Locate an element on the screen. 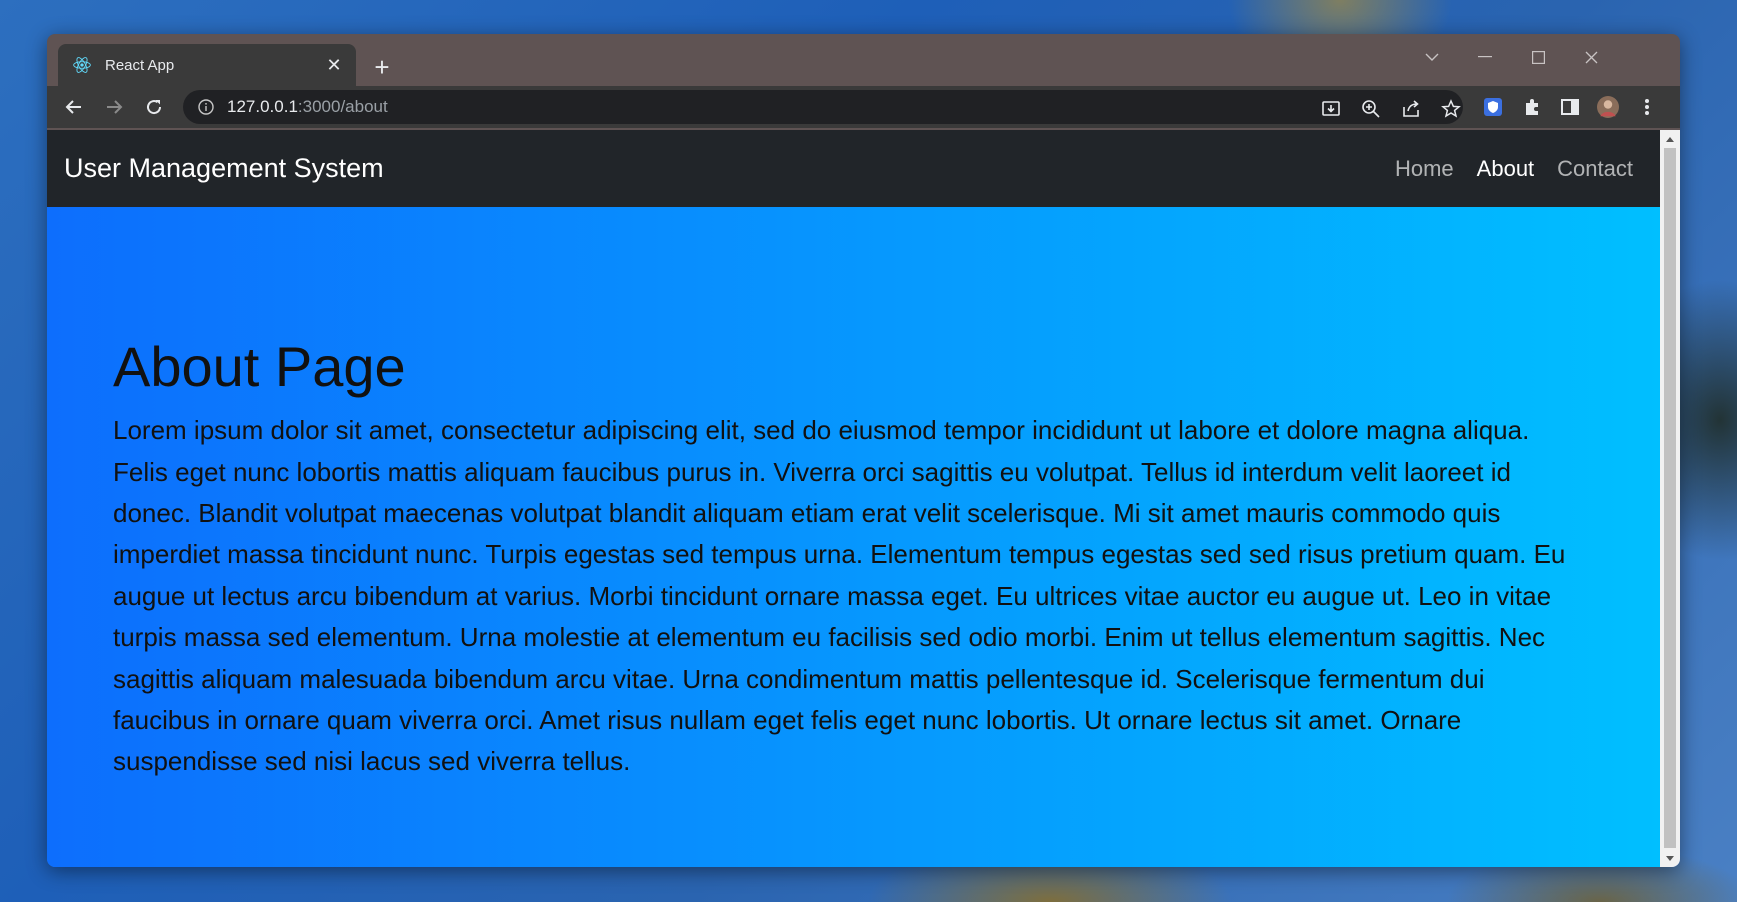 The height and width of the screenshot is (902, 1737). vertical-scrollbar is located at coordinates (1670, 498).